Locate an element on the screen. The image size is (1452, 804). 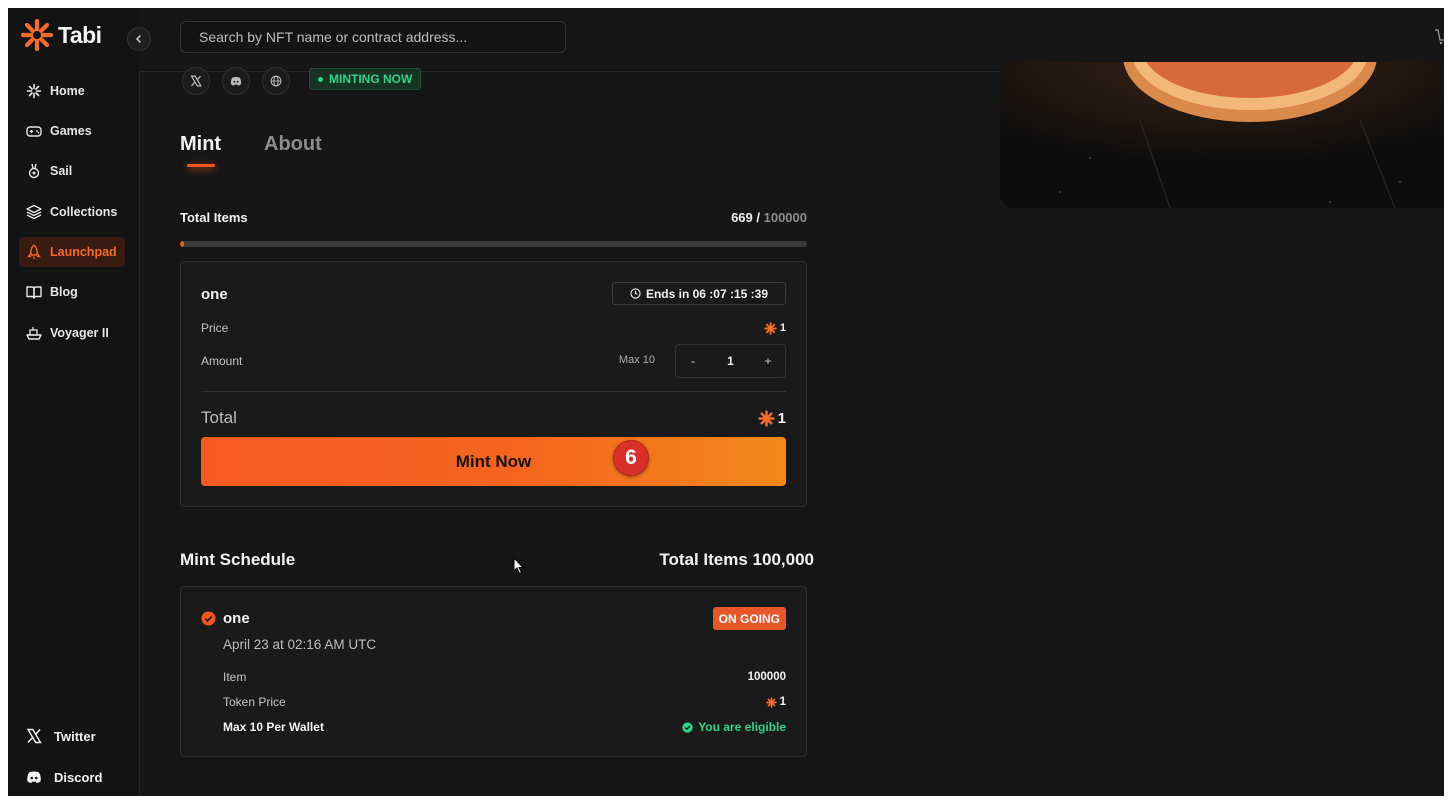
search-input is located at coordinates (373, 37).